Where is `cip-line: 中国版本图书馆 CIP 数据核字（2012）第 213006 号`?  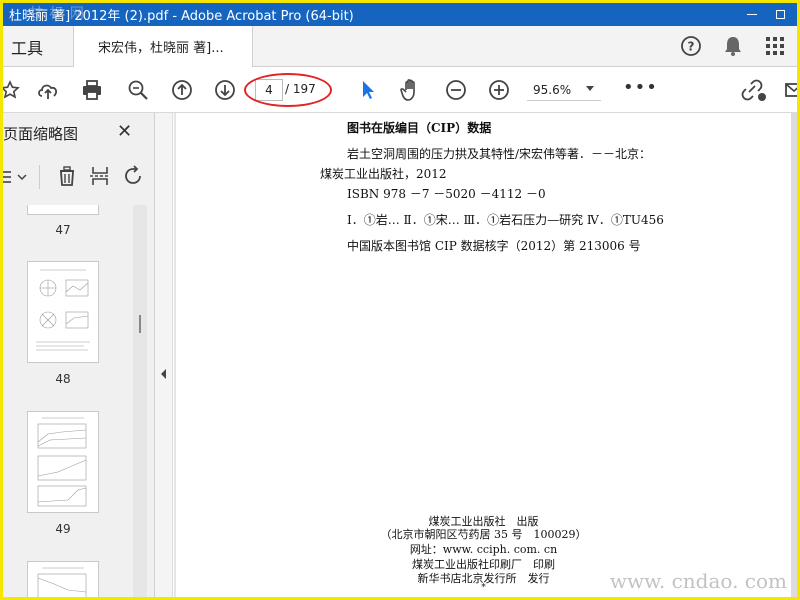 cip-line: 中国版本图书馆 CIP 数据核字（2012）第 213006 号 is located at coordinates (494, 246).